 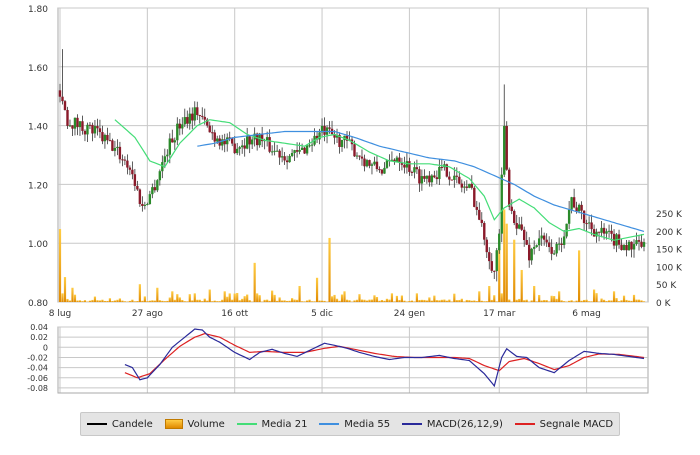 What do you see at coordinates (669, 215) in the screenshot?
I see `volume-tick-label: 250 K` at bounding box center [669, 215].